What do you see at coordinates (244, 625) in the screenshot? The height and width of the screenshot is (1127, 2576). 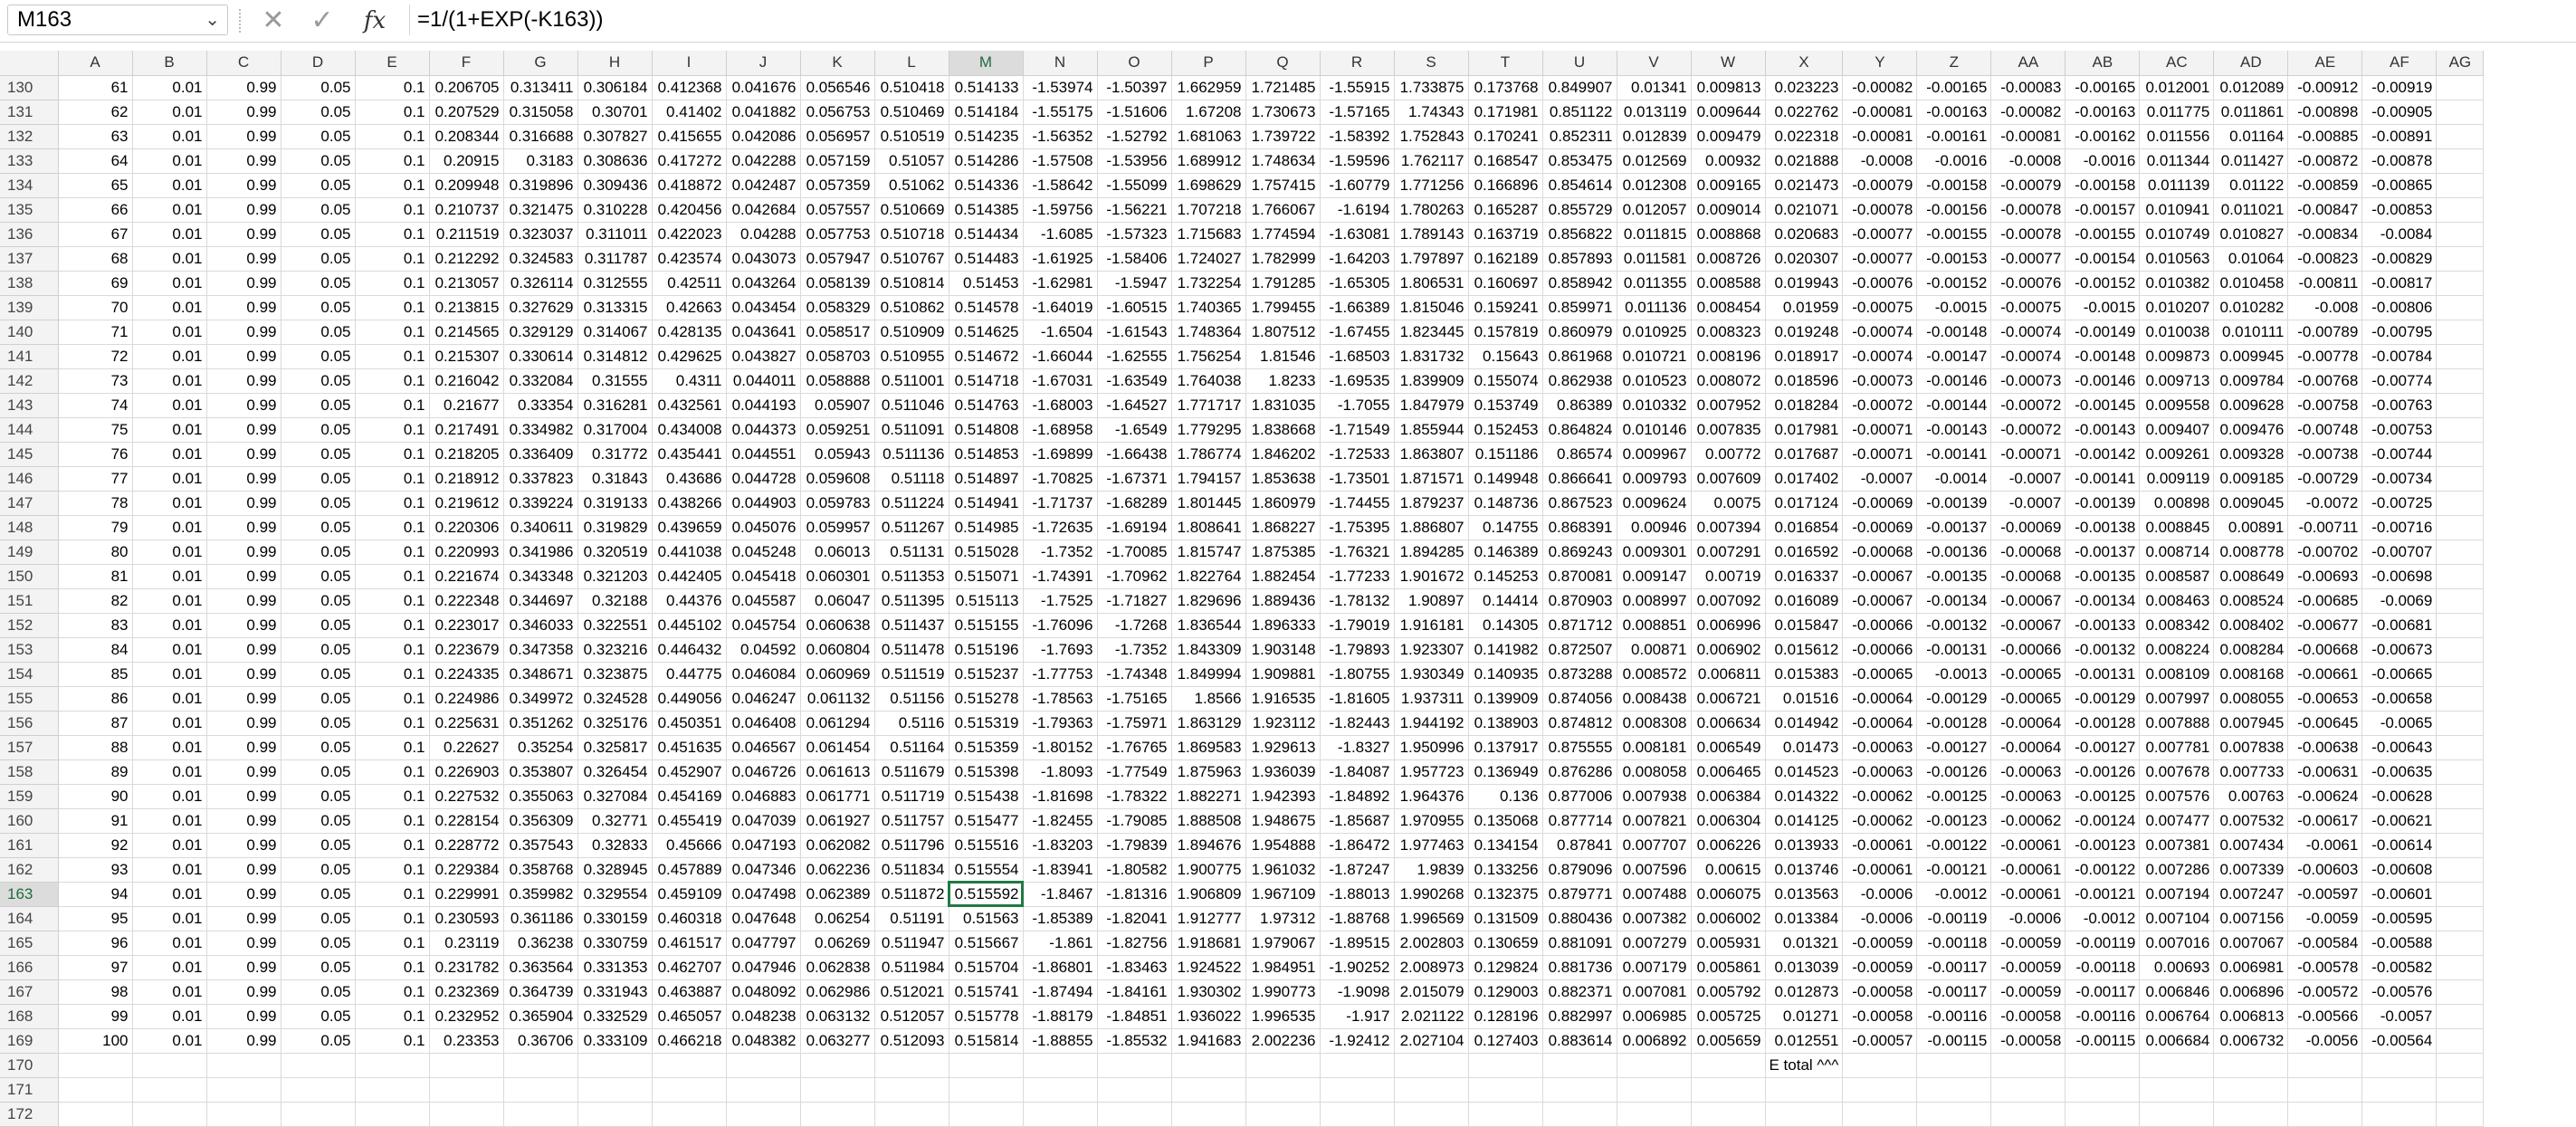 I see `cell-c152: 0.99` at bounding box center [244, 625].